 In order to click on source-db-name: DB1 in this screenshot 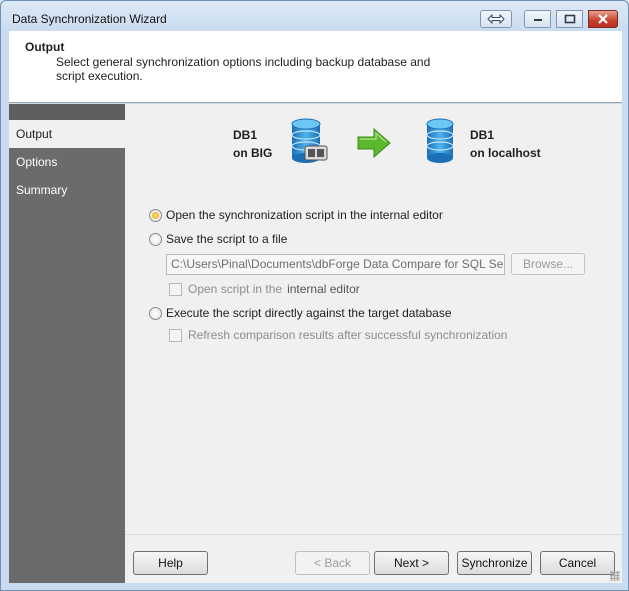, I will do `click(245, 135)`.